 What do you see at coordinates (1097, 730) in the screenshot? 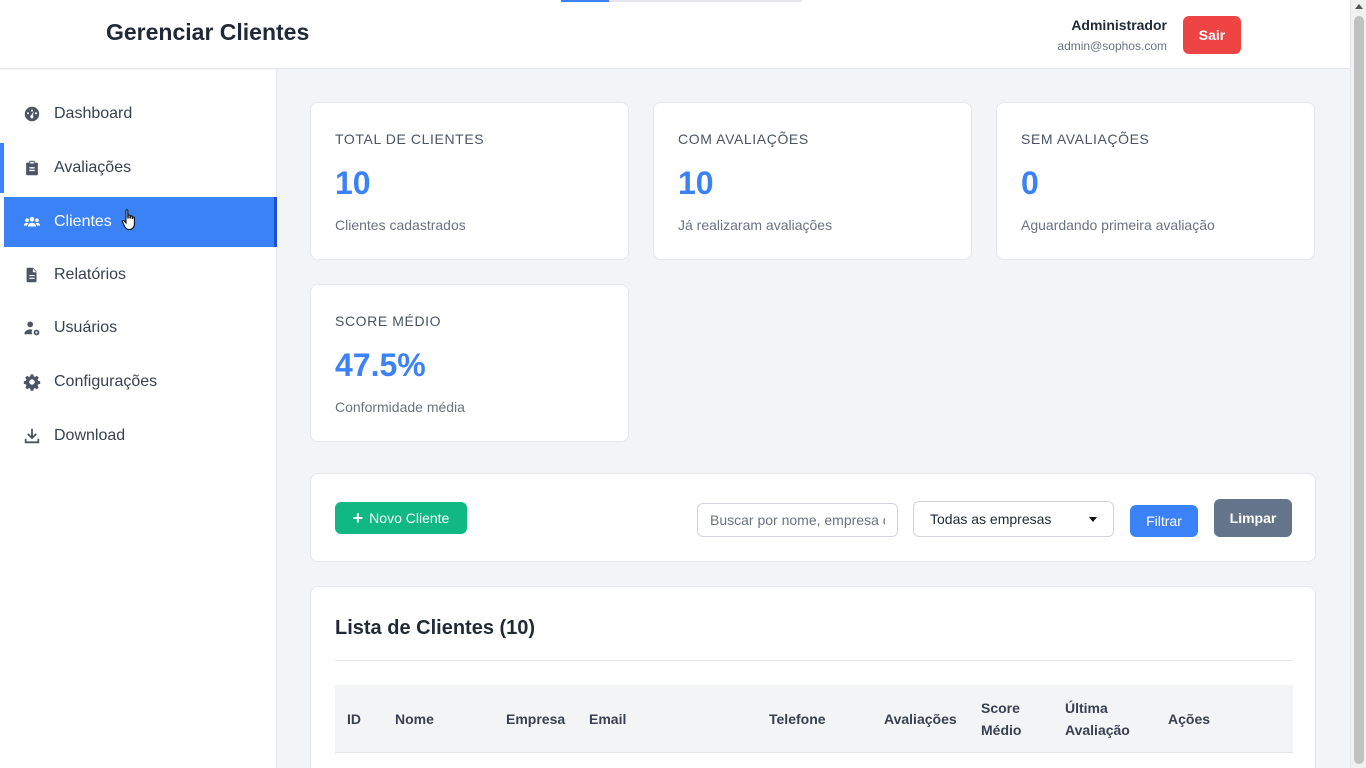
I see `column-header-last-evaluation-line2: Avaliação` at bounding box center [1097, 730].